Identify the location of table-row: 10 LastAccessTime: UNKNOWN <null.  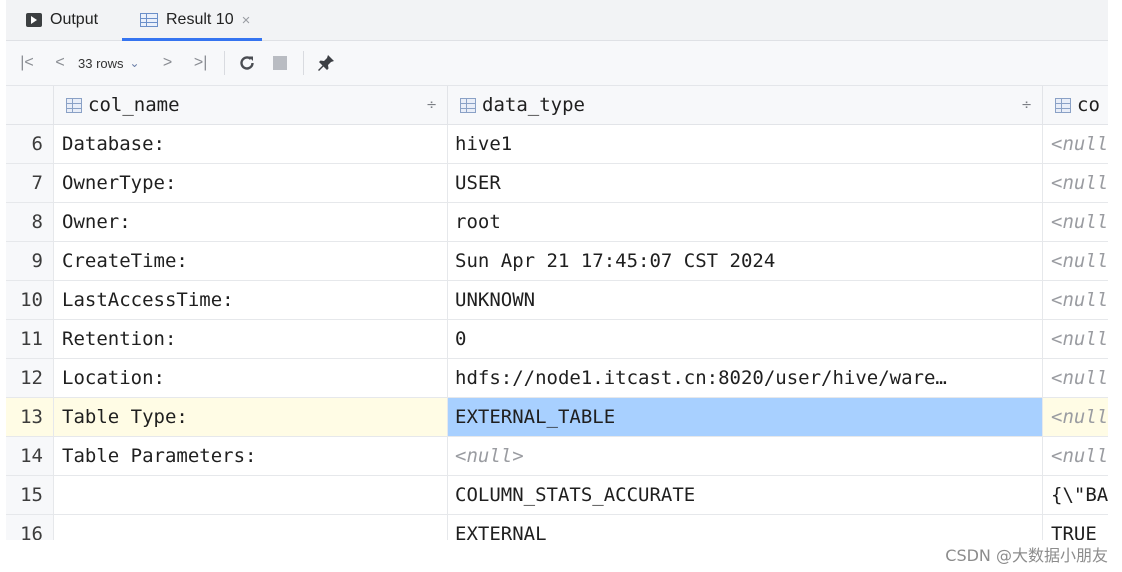
(557, 300).